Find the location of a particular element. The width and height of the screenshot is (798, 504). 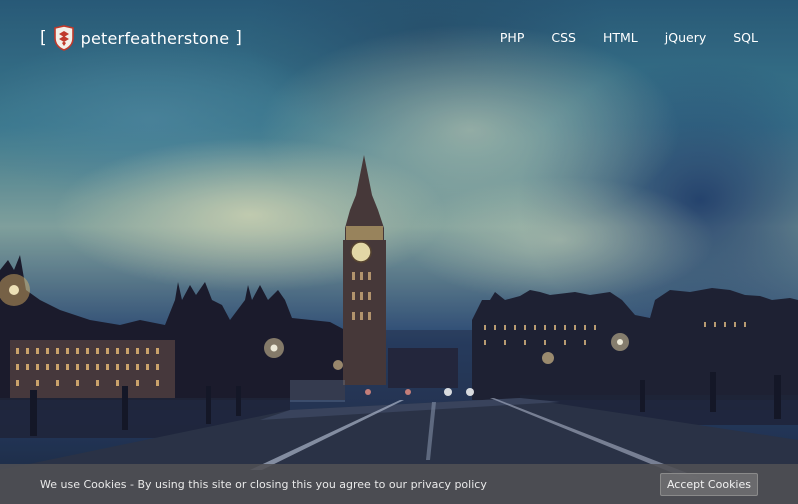

nav-item-jquery: jQuery is located at coordinates (685, 38).